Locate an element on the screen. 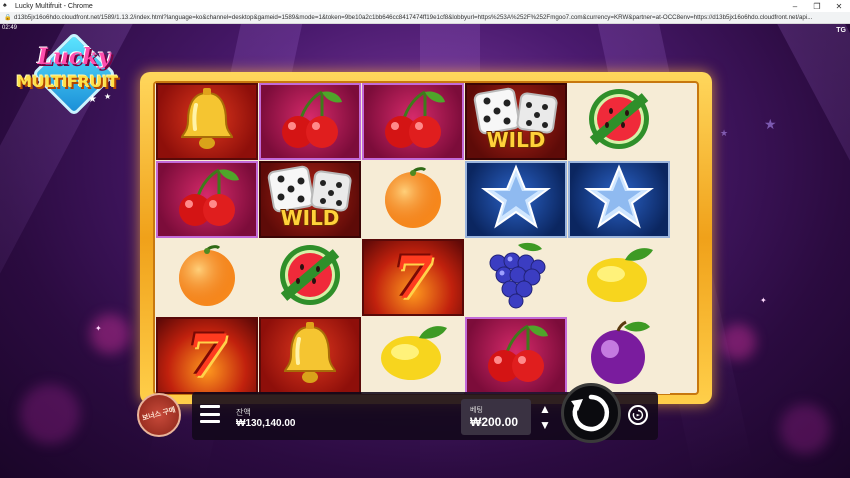  browser-titlebar: ♠ Lucky Multifruit - Chrome – ❐ ✕ is located at coordinates (425, 6).